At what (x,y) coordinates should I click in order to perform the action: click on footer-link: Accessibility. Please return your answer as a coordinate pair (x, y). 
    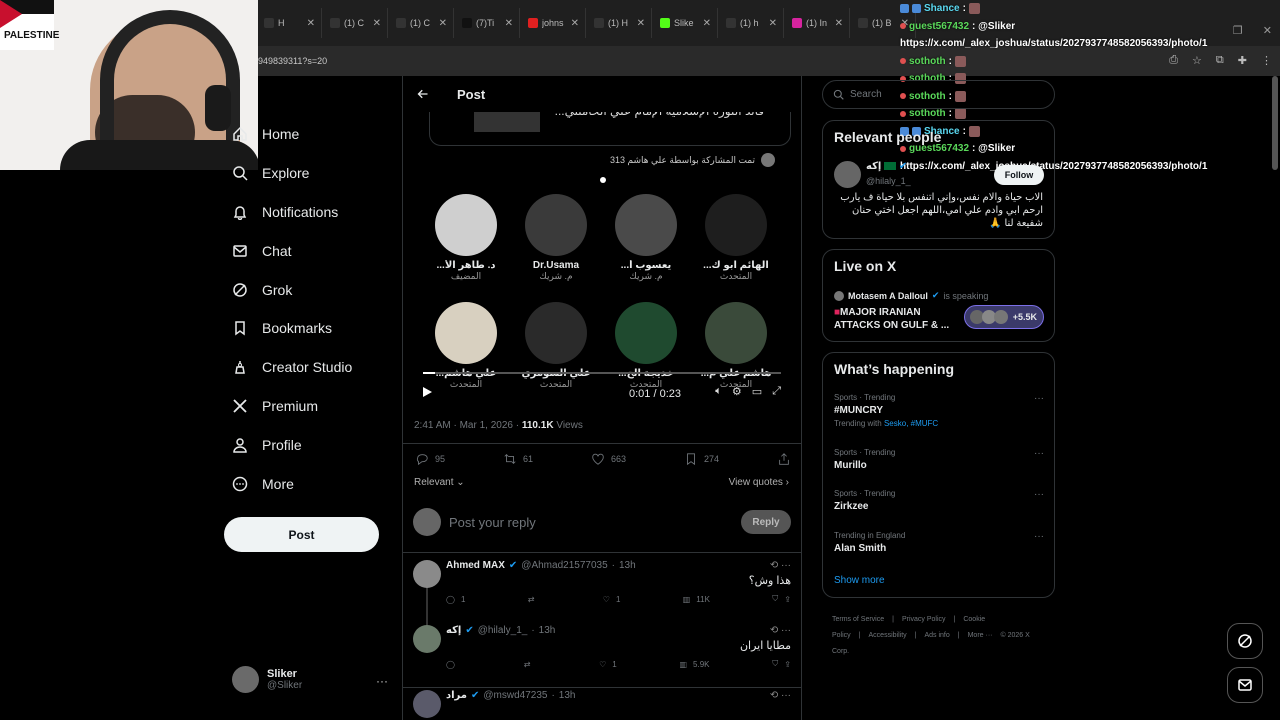
    Looking at the image, I should click on (888, 635).